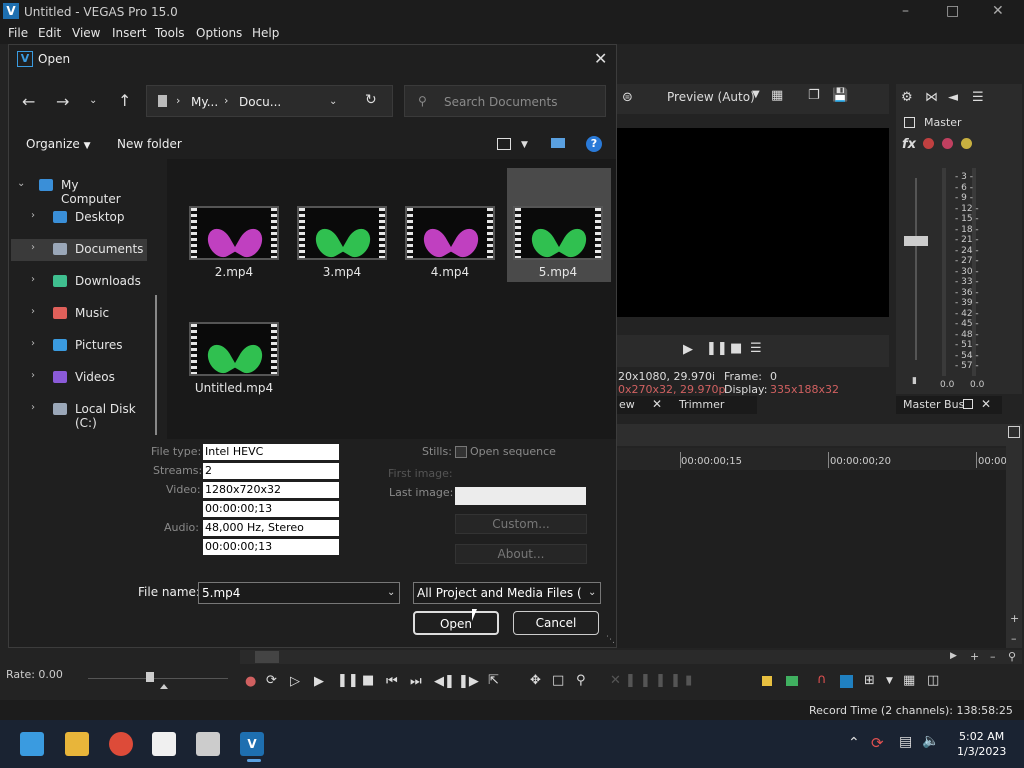  Describe the element at coordinates (149, 144) in the screenshot. I see `new-folder-button: New folder` at that location.